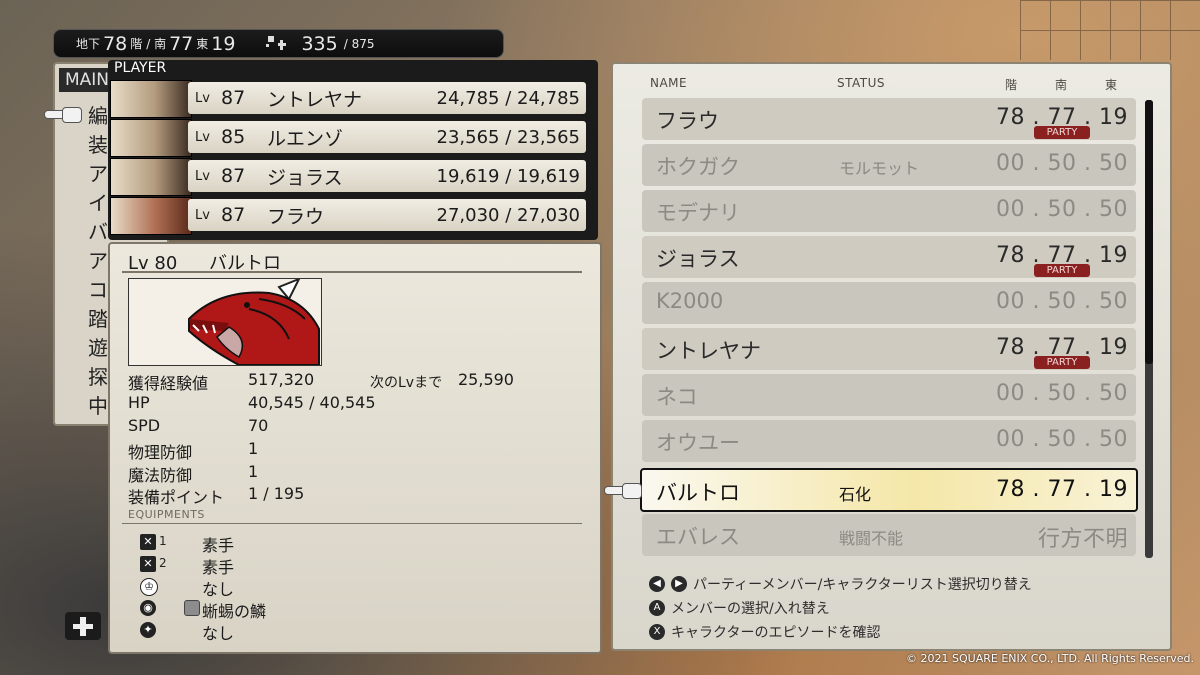 The width and height of the screenshot is (1200, 675). Describe the element at coordinates (233, 137) in the screenshot. I see `lv-value: 85` at that location.